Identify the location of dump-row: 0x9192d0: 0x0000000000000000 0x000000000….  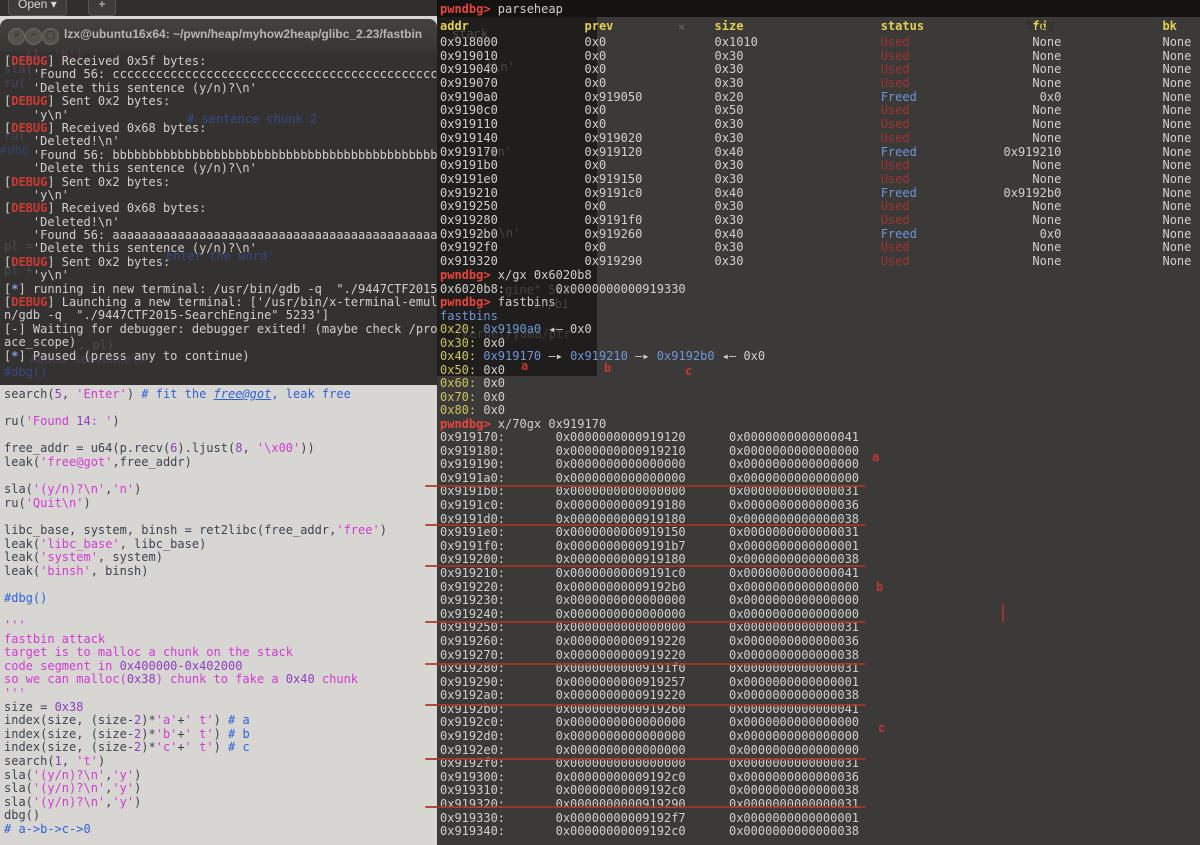
(650, 736).